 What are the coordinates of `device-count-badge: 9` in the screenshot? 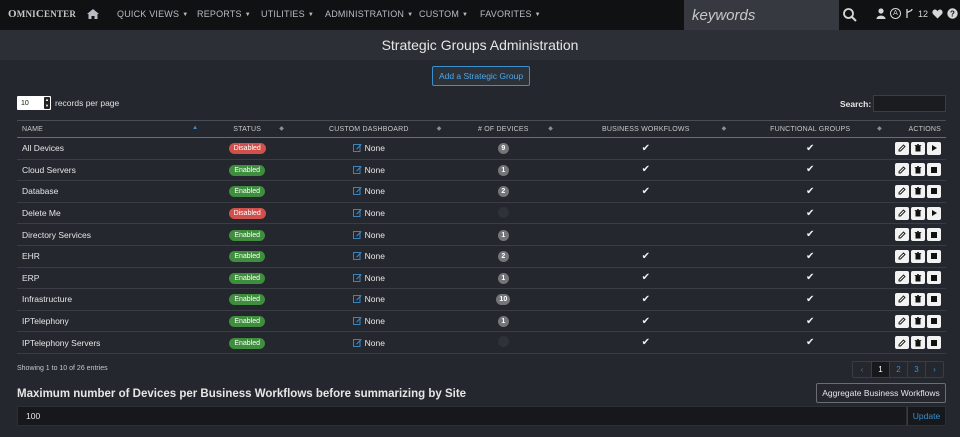 It's located at (503, 149).